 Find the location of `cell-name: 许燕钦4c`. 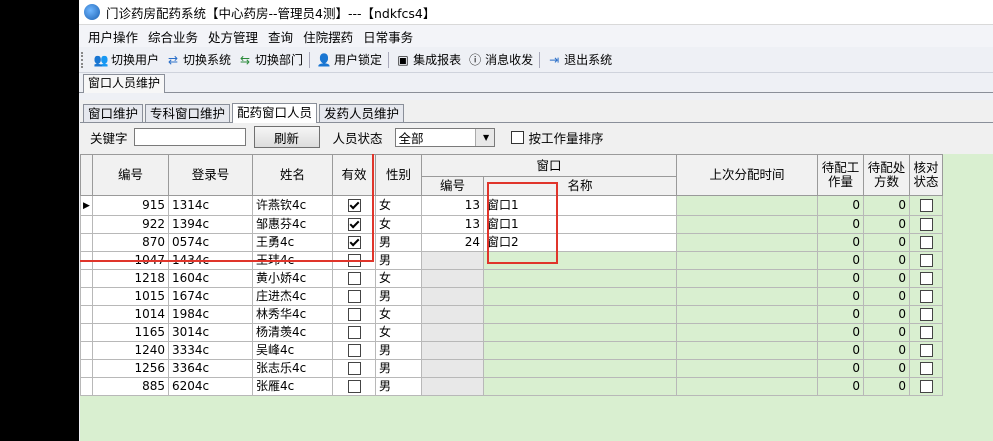

cell-name: 许燕钦4c is located at coordinates (292, 205).